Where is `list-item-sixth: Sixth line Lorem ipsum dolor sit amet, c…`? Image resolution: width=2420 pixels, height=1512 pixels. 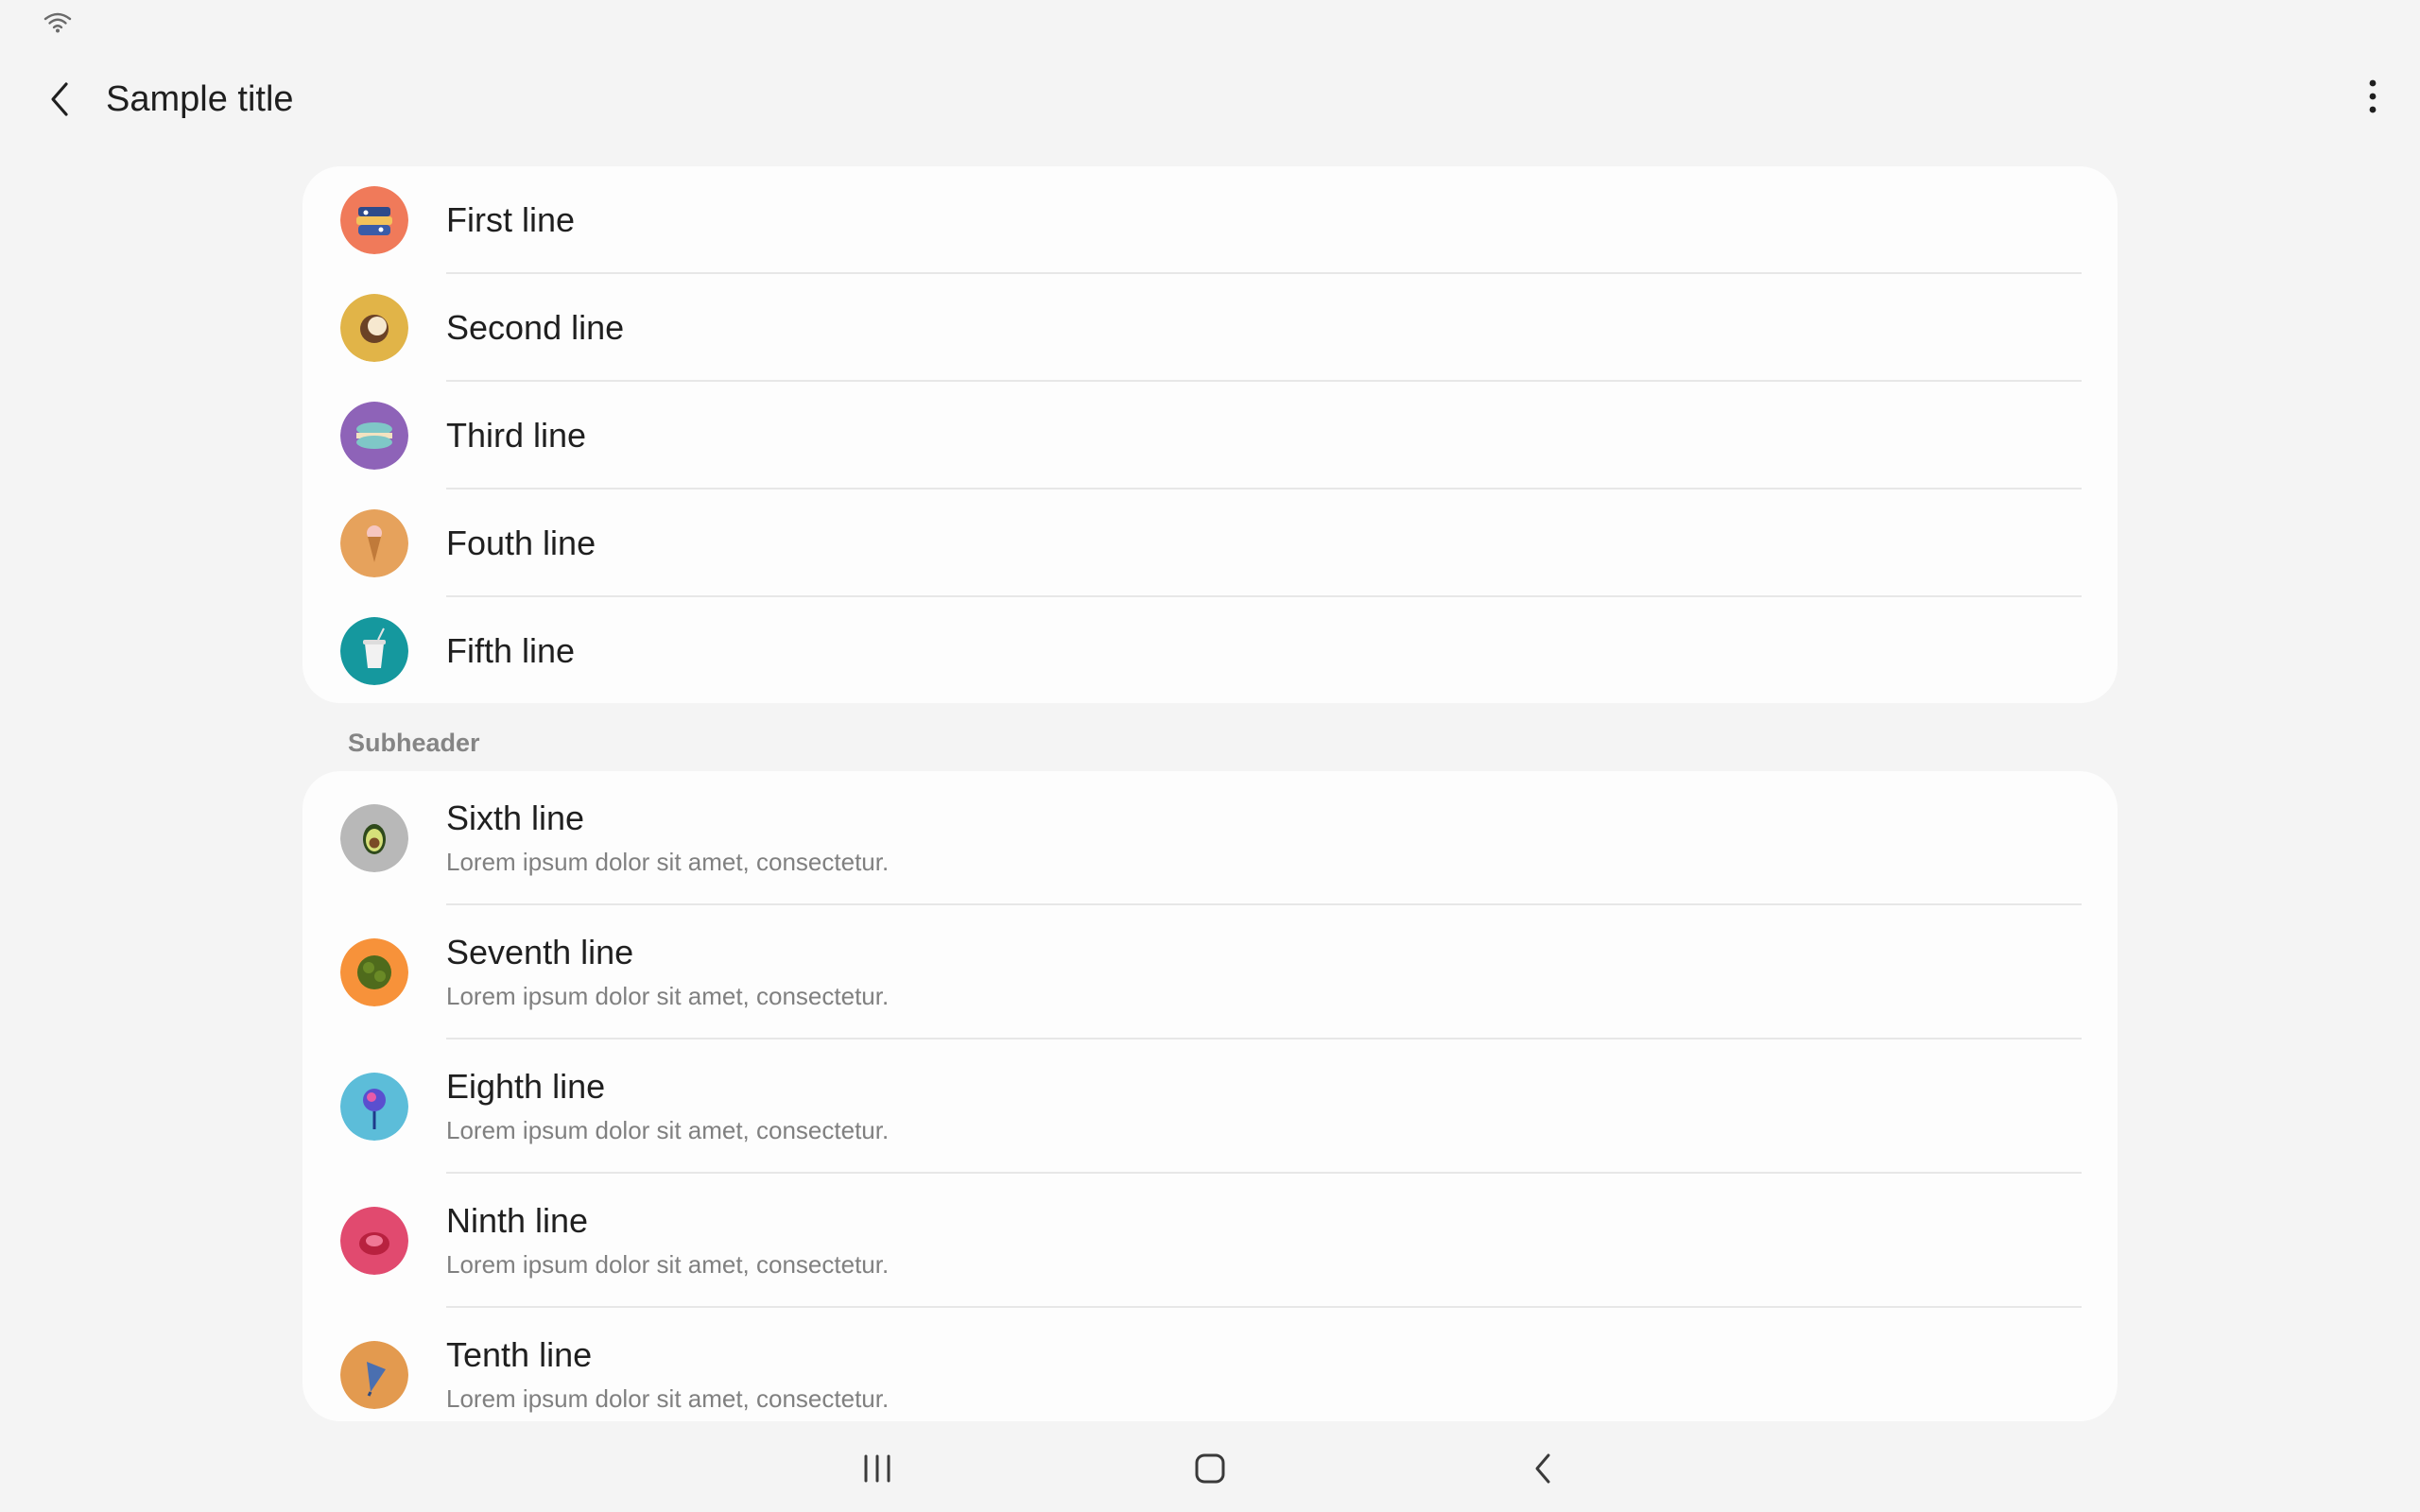
list-item-sixth: Sixth line Lorem ipsum dolor sit amet, c… is located at coordinates (1210, 838).